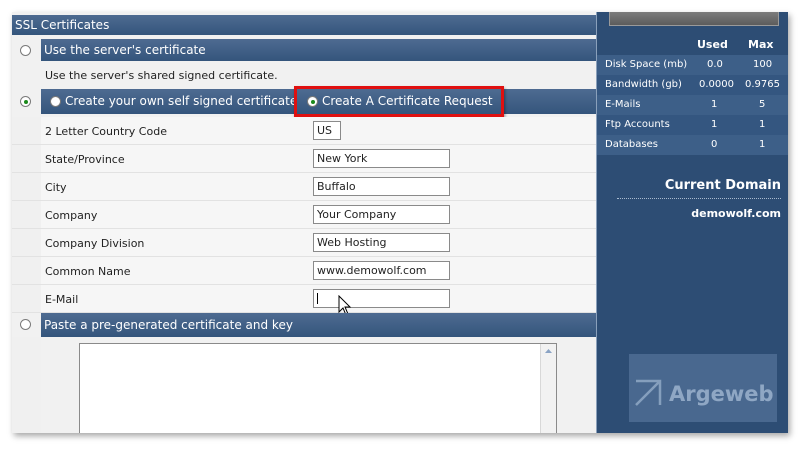 Image resolution: width=808 pixels, height=454 pixels. I want to click on city-input: Buffalo, so click(381, 186).